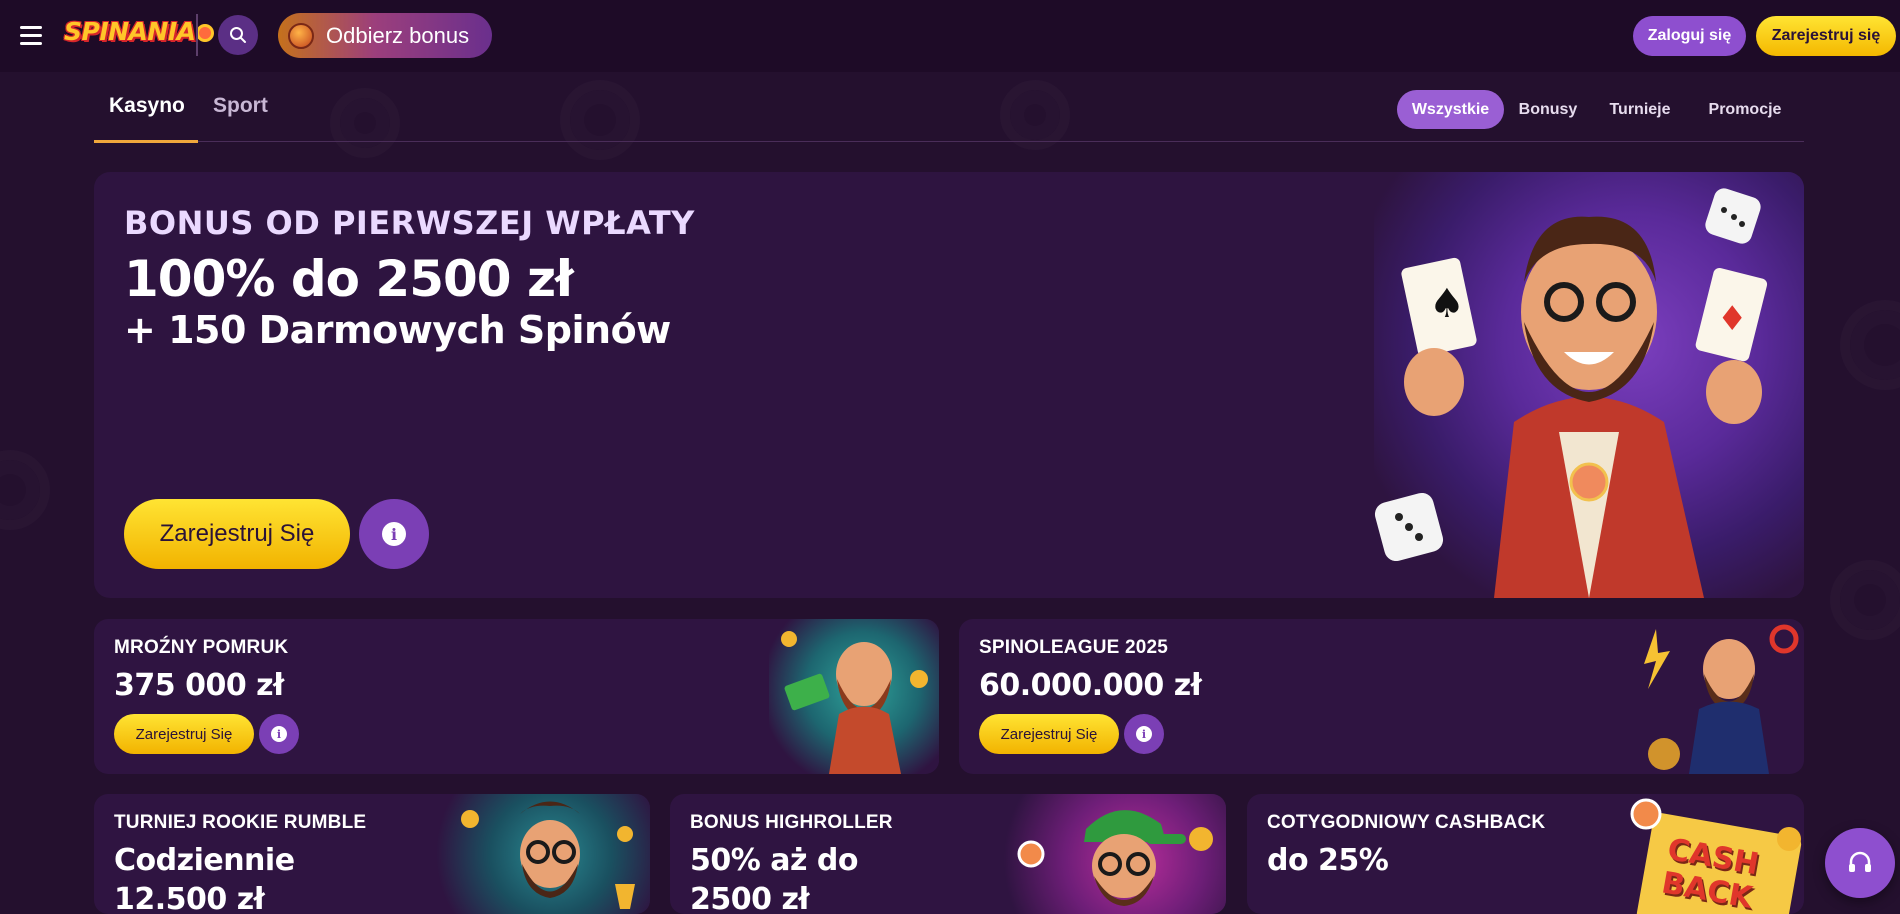  I want to click on tab-sport: Sport, so click(240, 106).